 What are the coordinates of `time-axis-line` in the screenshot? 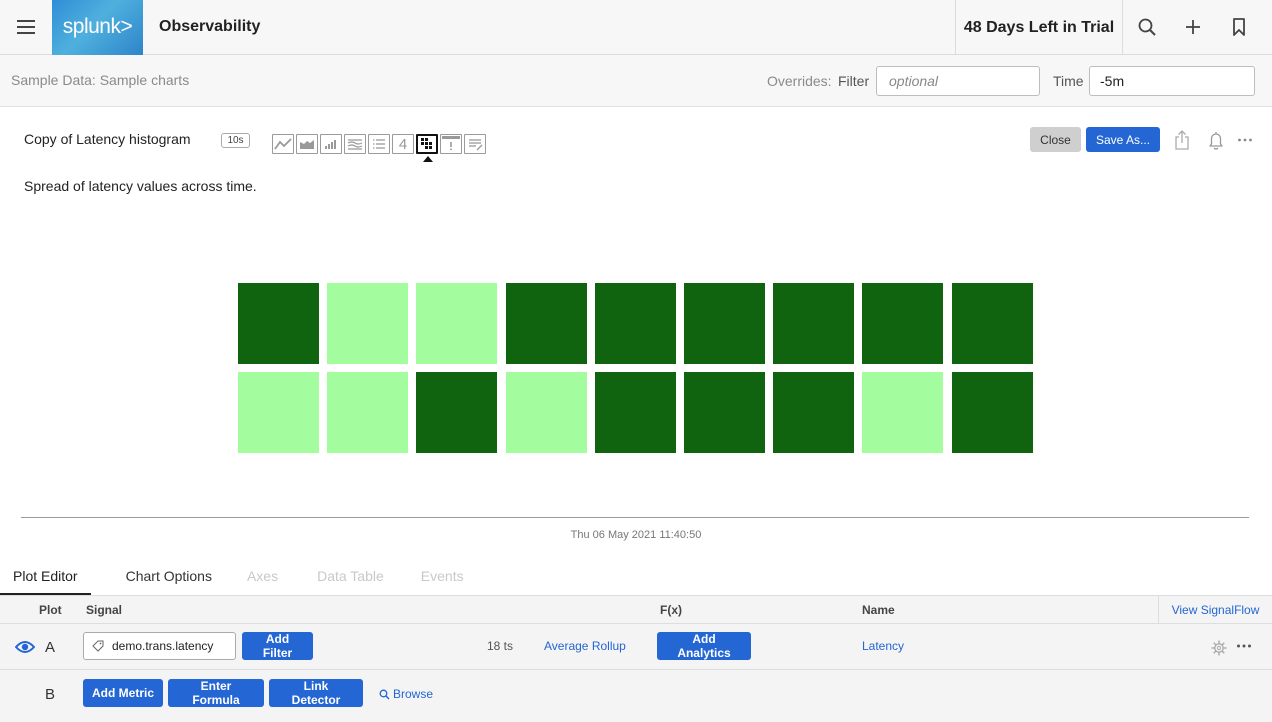 It's located at (635, 517).